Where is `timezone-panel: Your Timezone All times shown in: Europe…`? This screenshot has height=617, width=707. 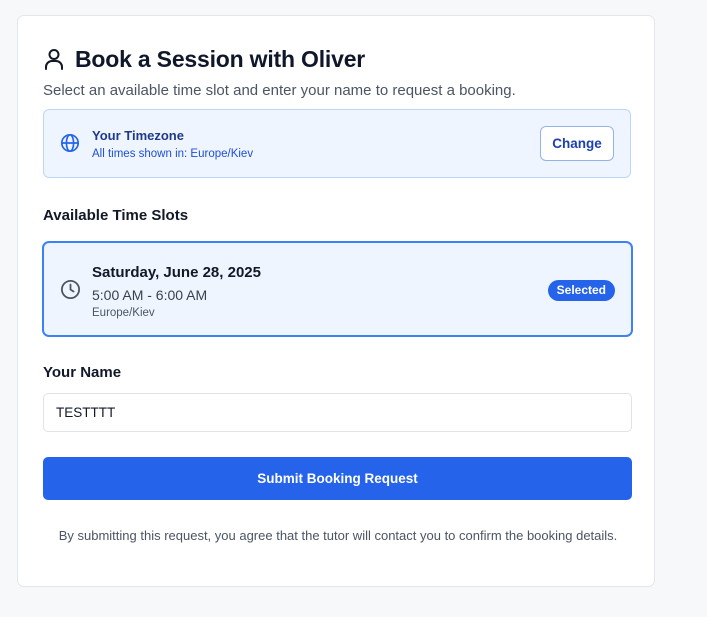
timezone-panel: Your Timezone All times shown in: Europe… is located at coordinates (337, 143).